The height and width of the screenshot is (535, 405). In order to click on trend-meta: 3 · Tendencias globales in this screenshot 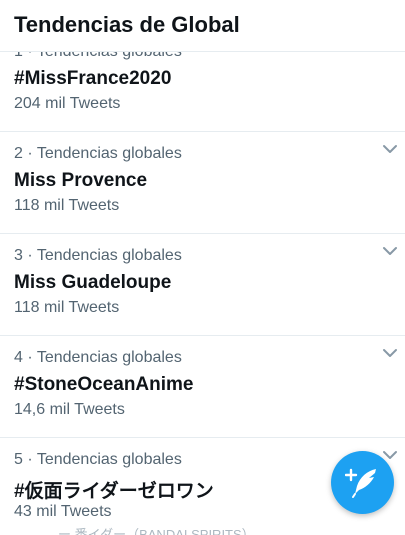, I will do `click(98, 255)`.